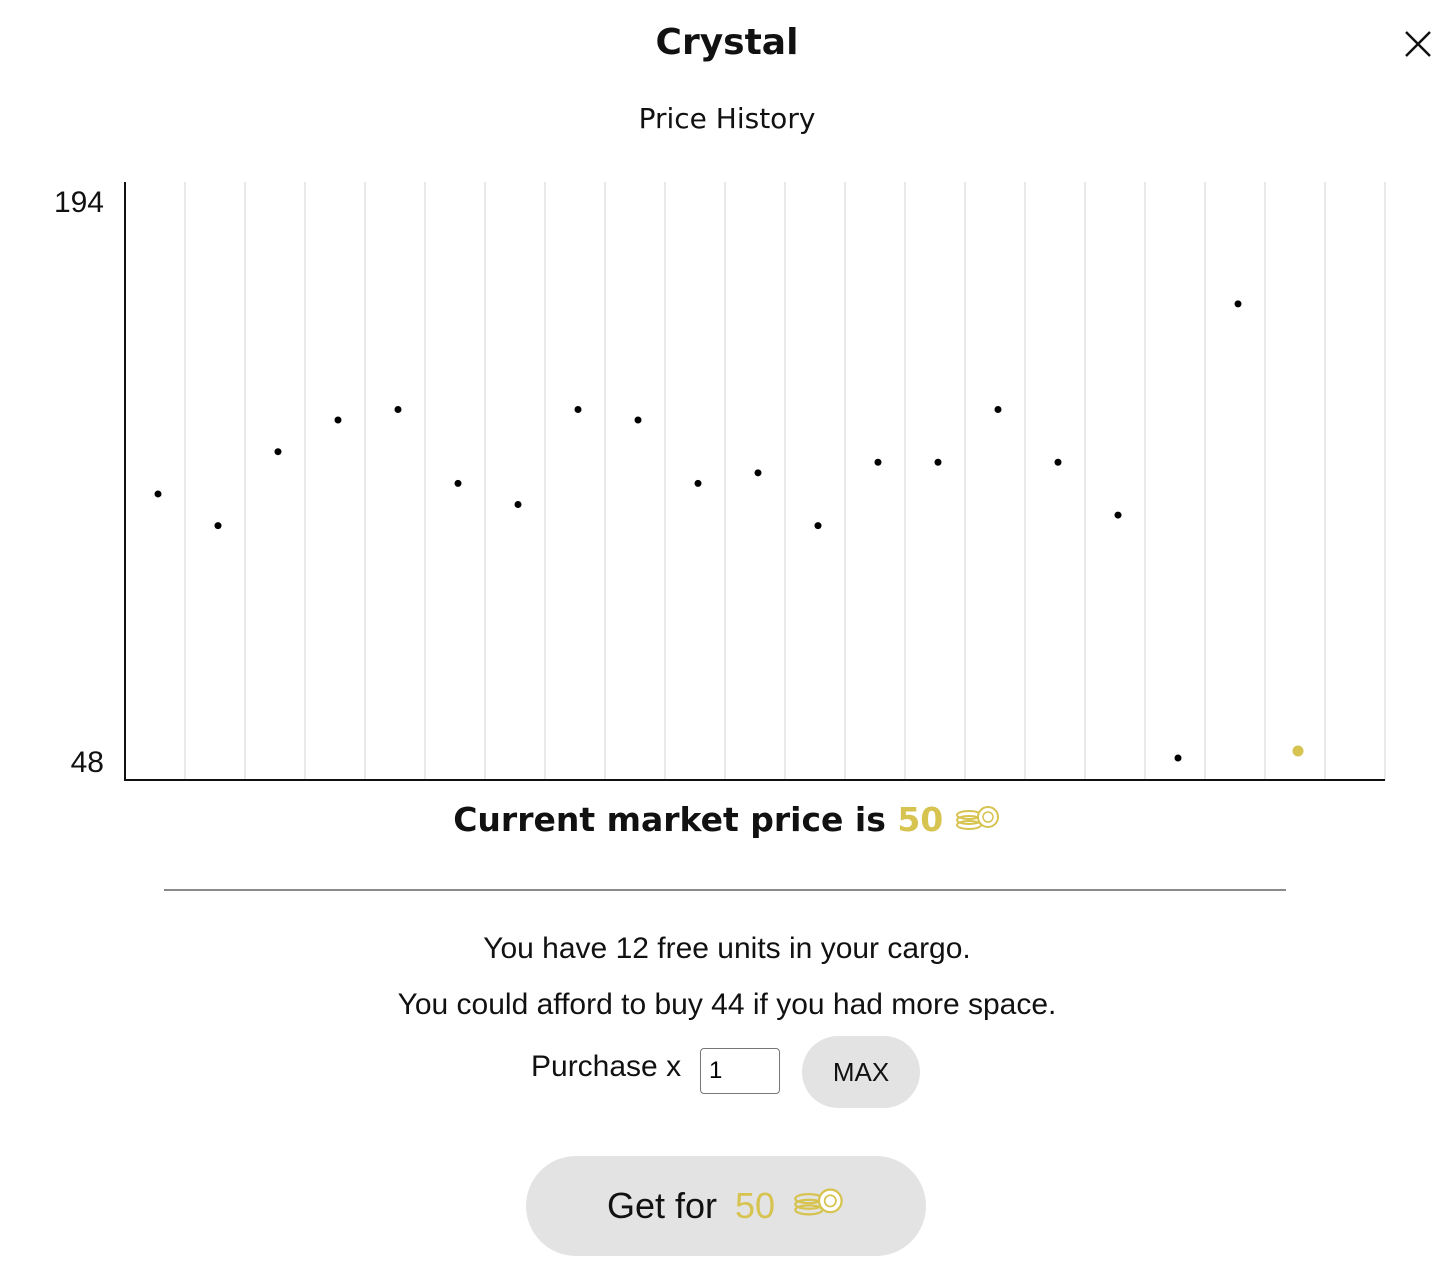  What do you see at coordinates (606, 1066) in the screenshot?
I see `purchase-label: Purchase x` at bounding box center [606, 1066].